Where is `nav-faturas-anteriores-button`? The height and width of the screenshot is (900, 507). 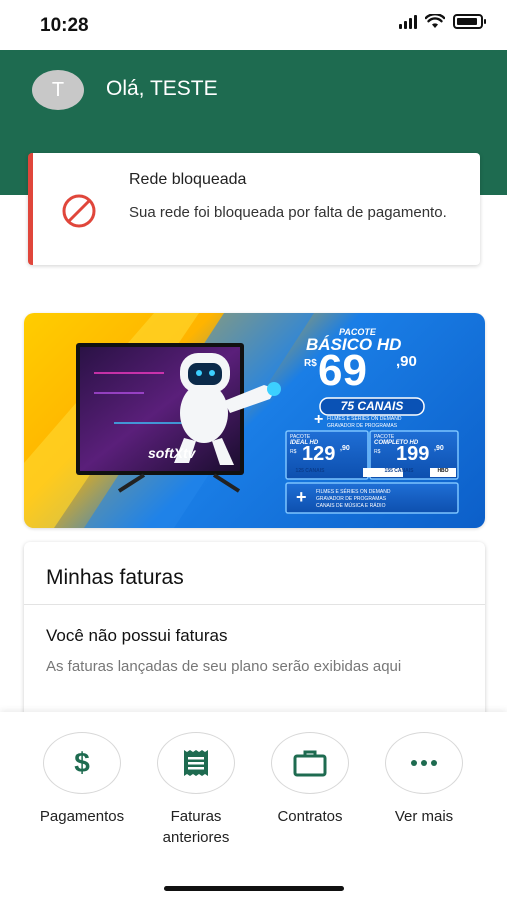
nav-faturas-anteriores-button is located at coordinates (196, 763).